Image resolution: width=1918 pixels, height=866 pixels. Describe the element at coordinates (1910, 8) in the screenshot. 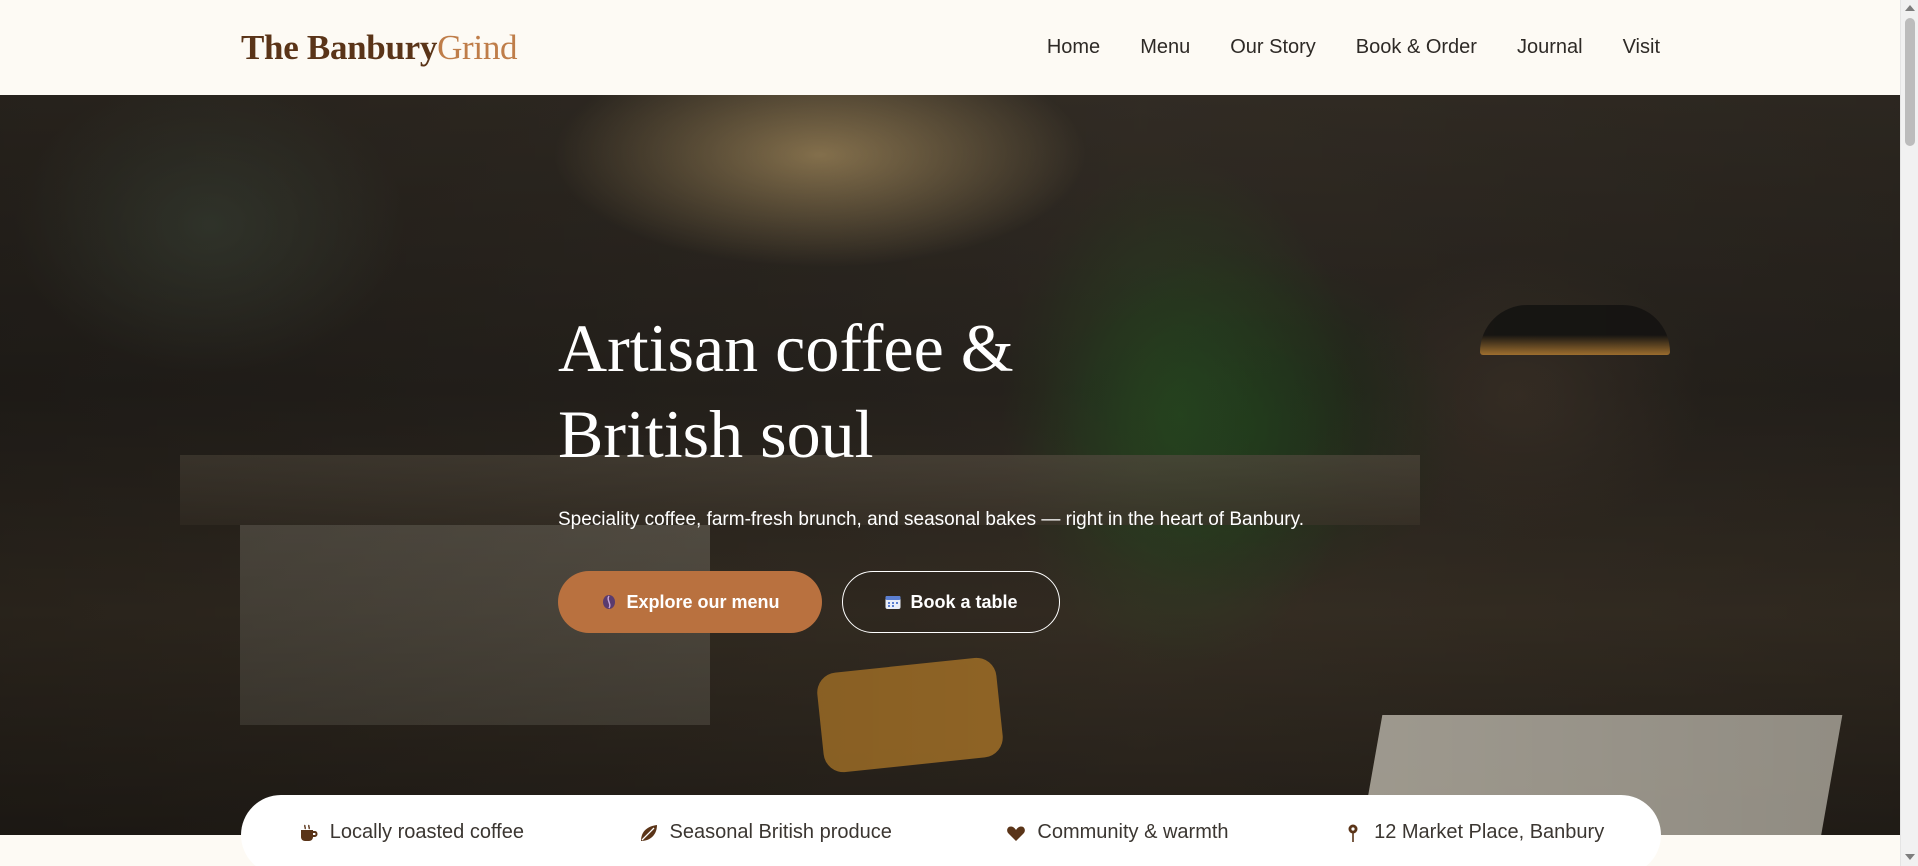

I see `scroll-up-arrow` at that location.